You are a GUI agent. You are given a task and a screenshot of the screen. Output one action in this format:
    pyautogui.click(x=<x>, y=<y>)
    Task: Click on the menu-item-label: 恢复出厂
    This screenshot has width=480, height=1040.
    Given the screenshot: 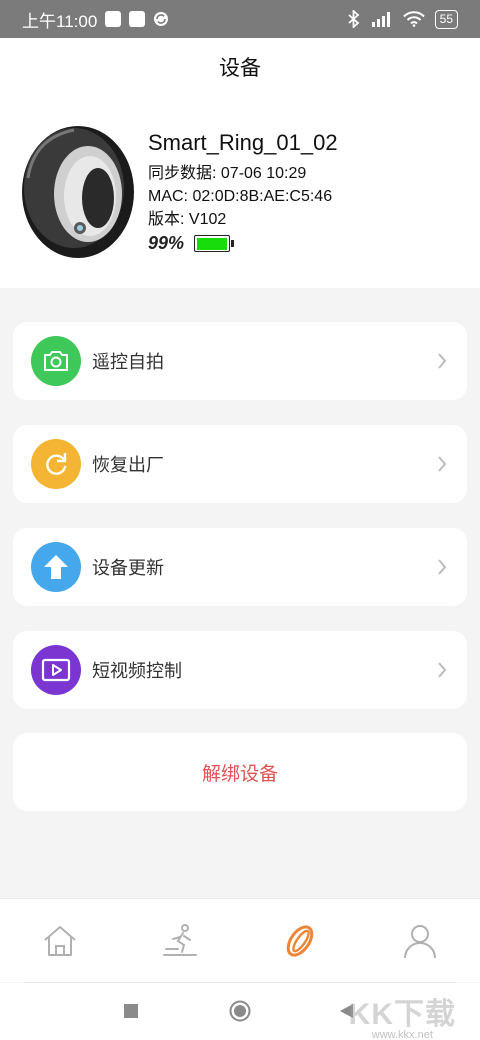 What is the action you would take?
    pyautogui.click(x=128, y=465)
    